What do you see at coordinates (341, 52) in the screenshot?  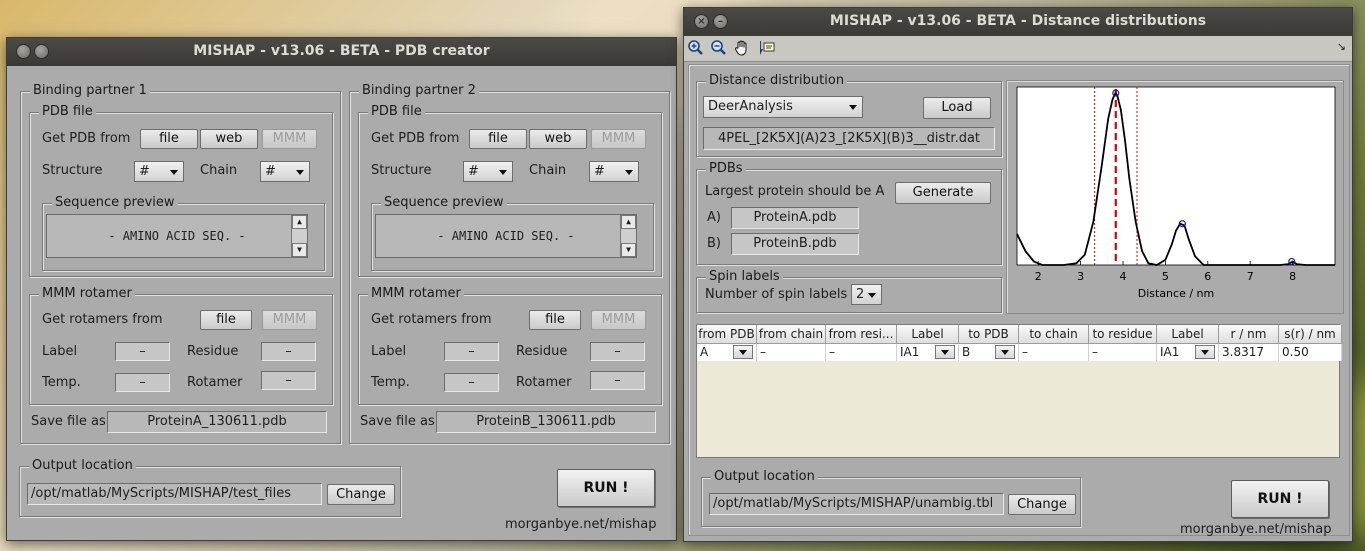 I see `title-bar: MISHAP - v13.06 - BETA - PDB creator` at bounding box center [341, 52].